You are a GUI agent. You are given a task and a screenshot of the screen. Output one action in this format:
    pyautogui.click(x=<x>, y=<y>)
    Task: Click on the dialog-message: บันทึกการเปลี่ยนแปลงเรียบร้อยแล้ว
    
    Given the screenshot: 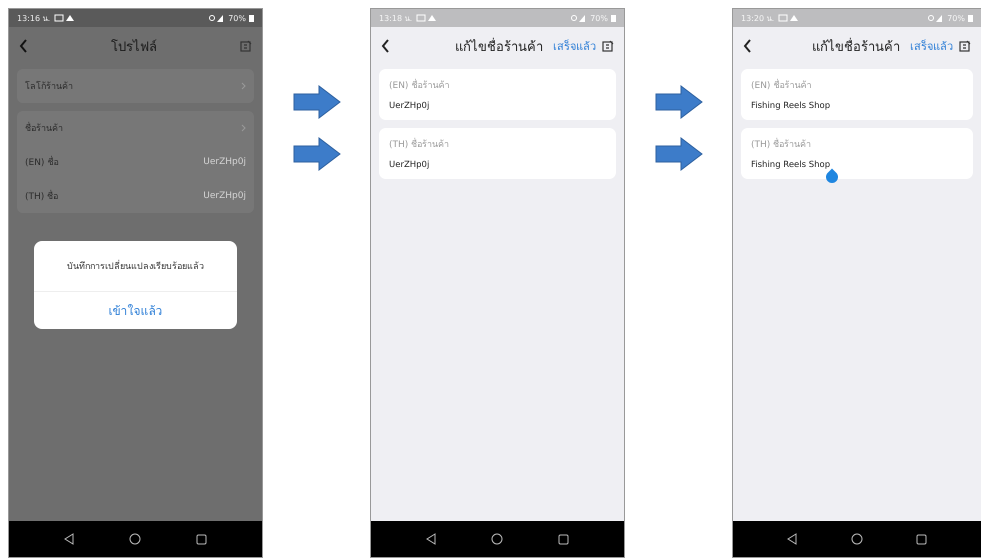 What is the action you would take?
    pyautogui.click(x=135, y=266)
    